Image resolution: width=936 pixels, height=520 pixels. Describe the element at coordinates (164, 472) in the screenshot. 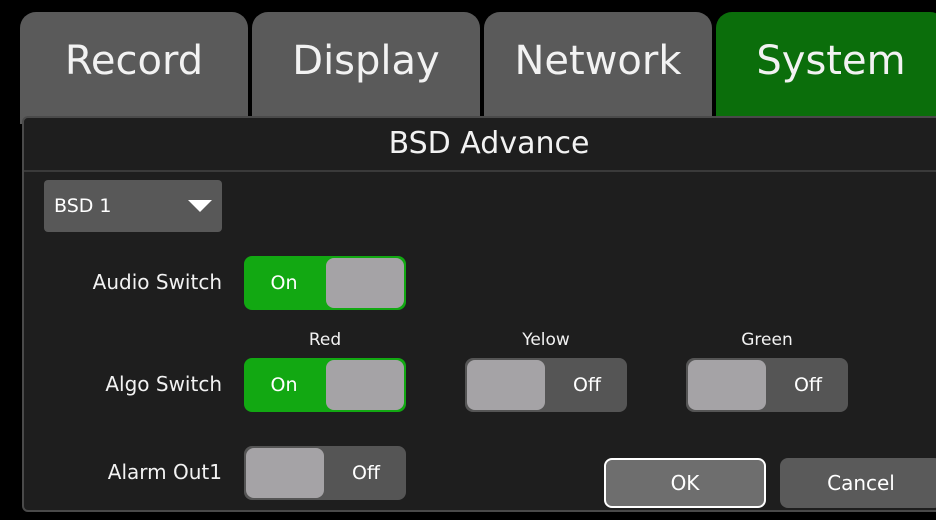

I see `alarm-out1-label: Alarm Out1` at that location.